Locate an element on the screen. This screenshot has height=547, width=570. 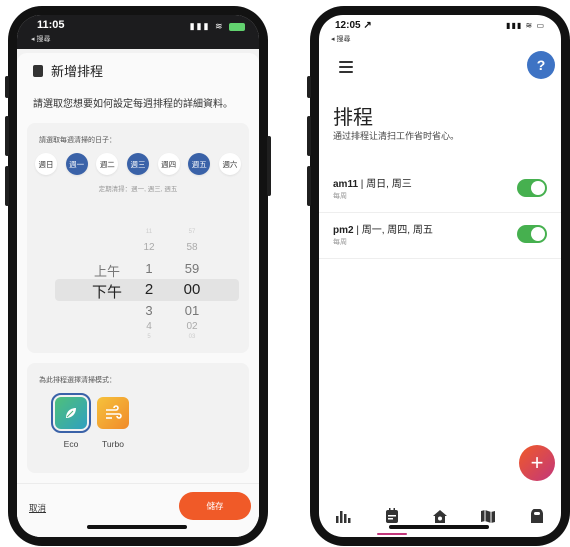
schedule-item: am11 | 周日, 周三 每周 is located at coordinates (440, 190).